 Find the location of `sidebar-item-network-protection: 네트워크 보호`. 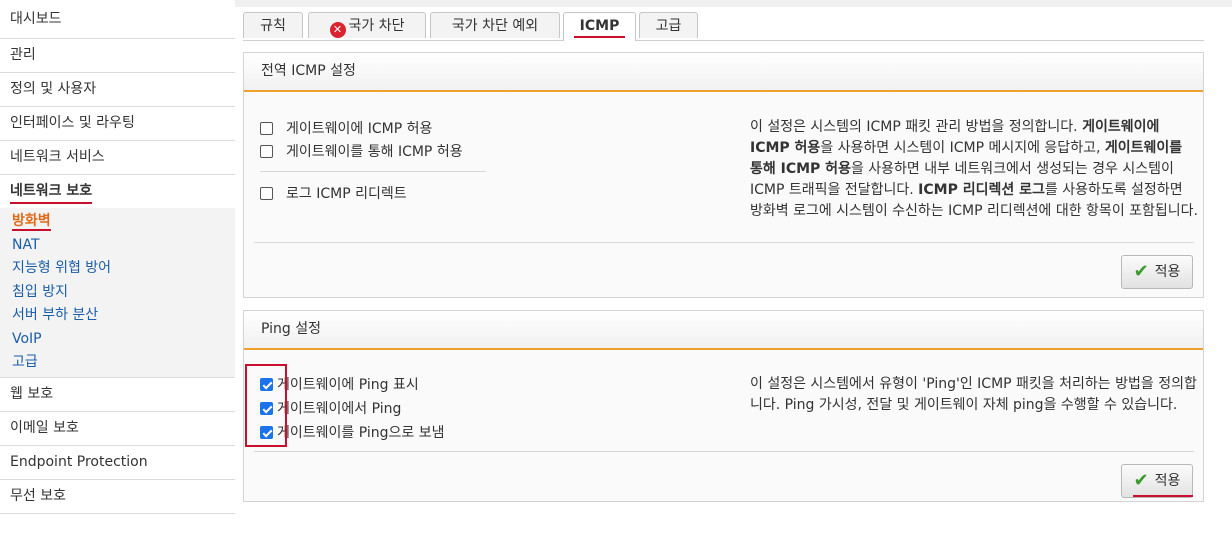

sidebar-item-network-protection: 네트워크 보호 is located at coordinates (117, 191).